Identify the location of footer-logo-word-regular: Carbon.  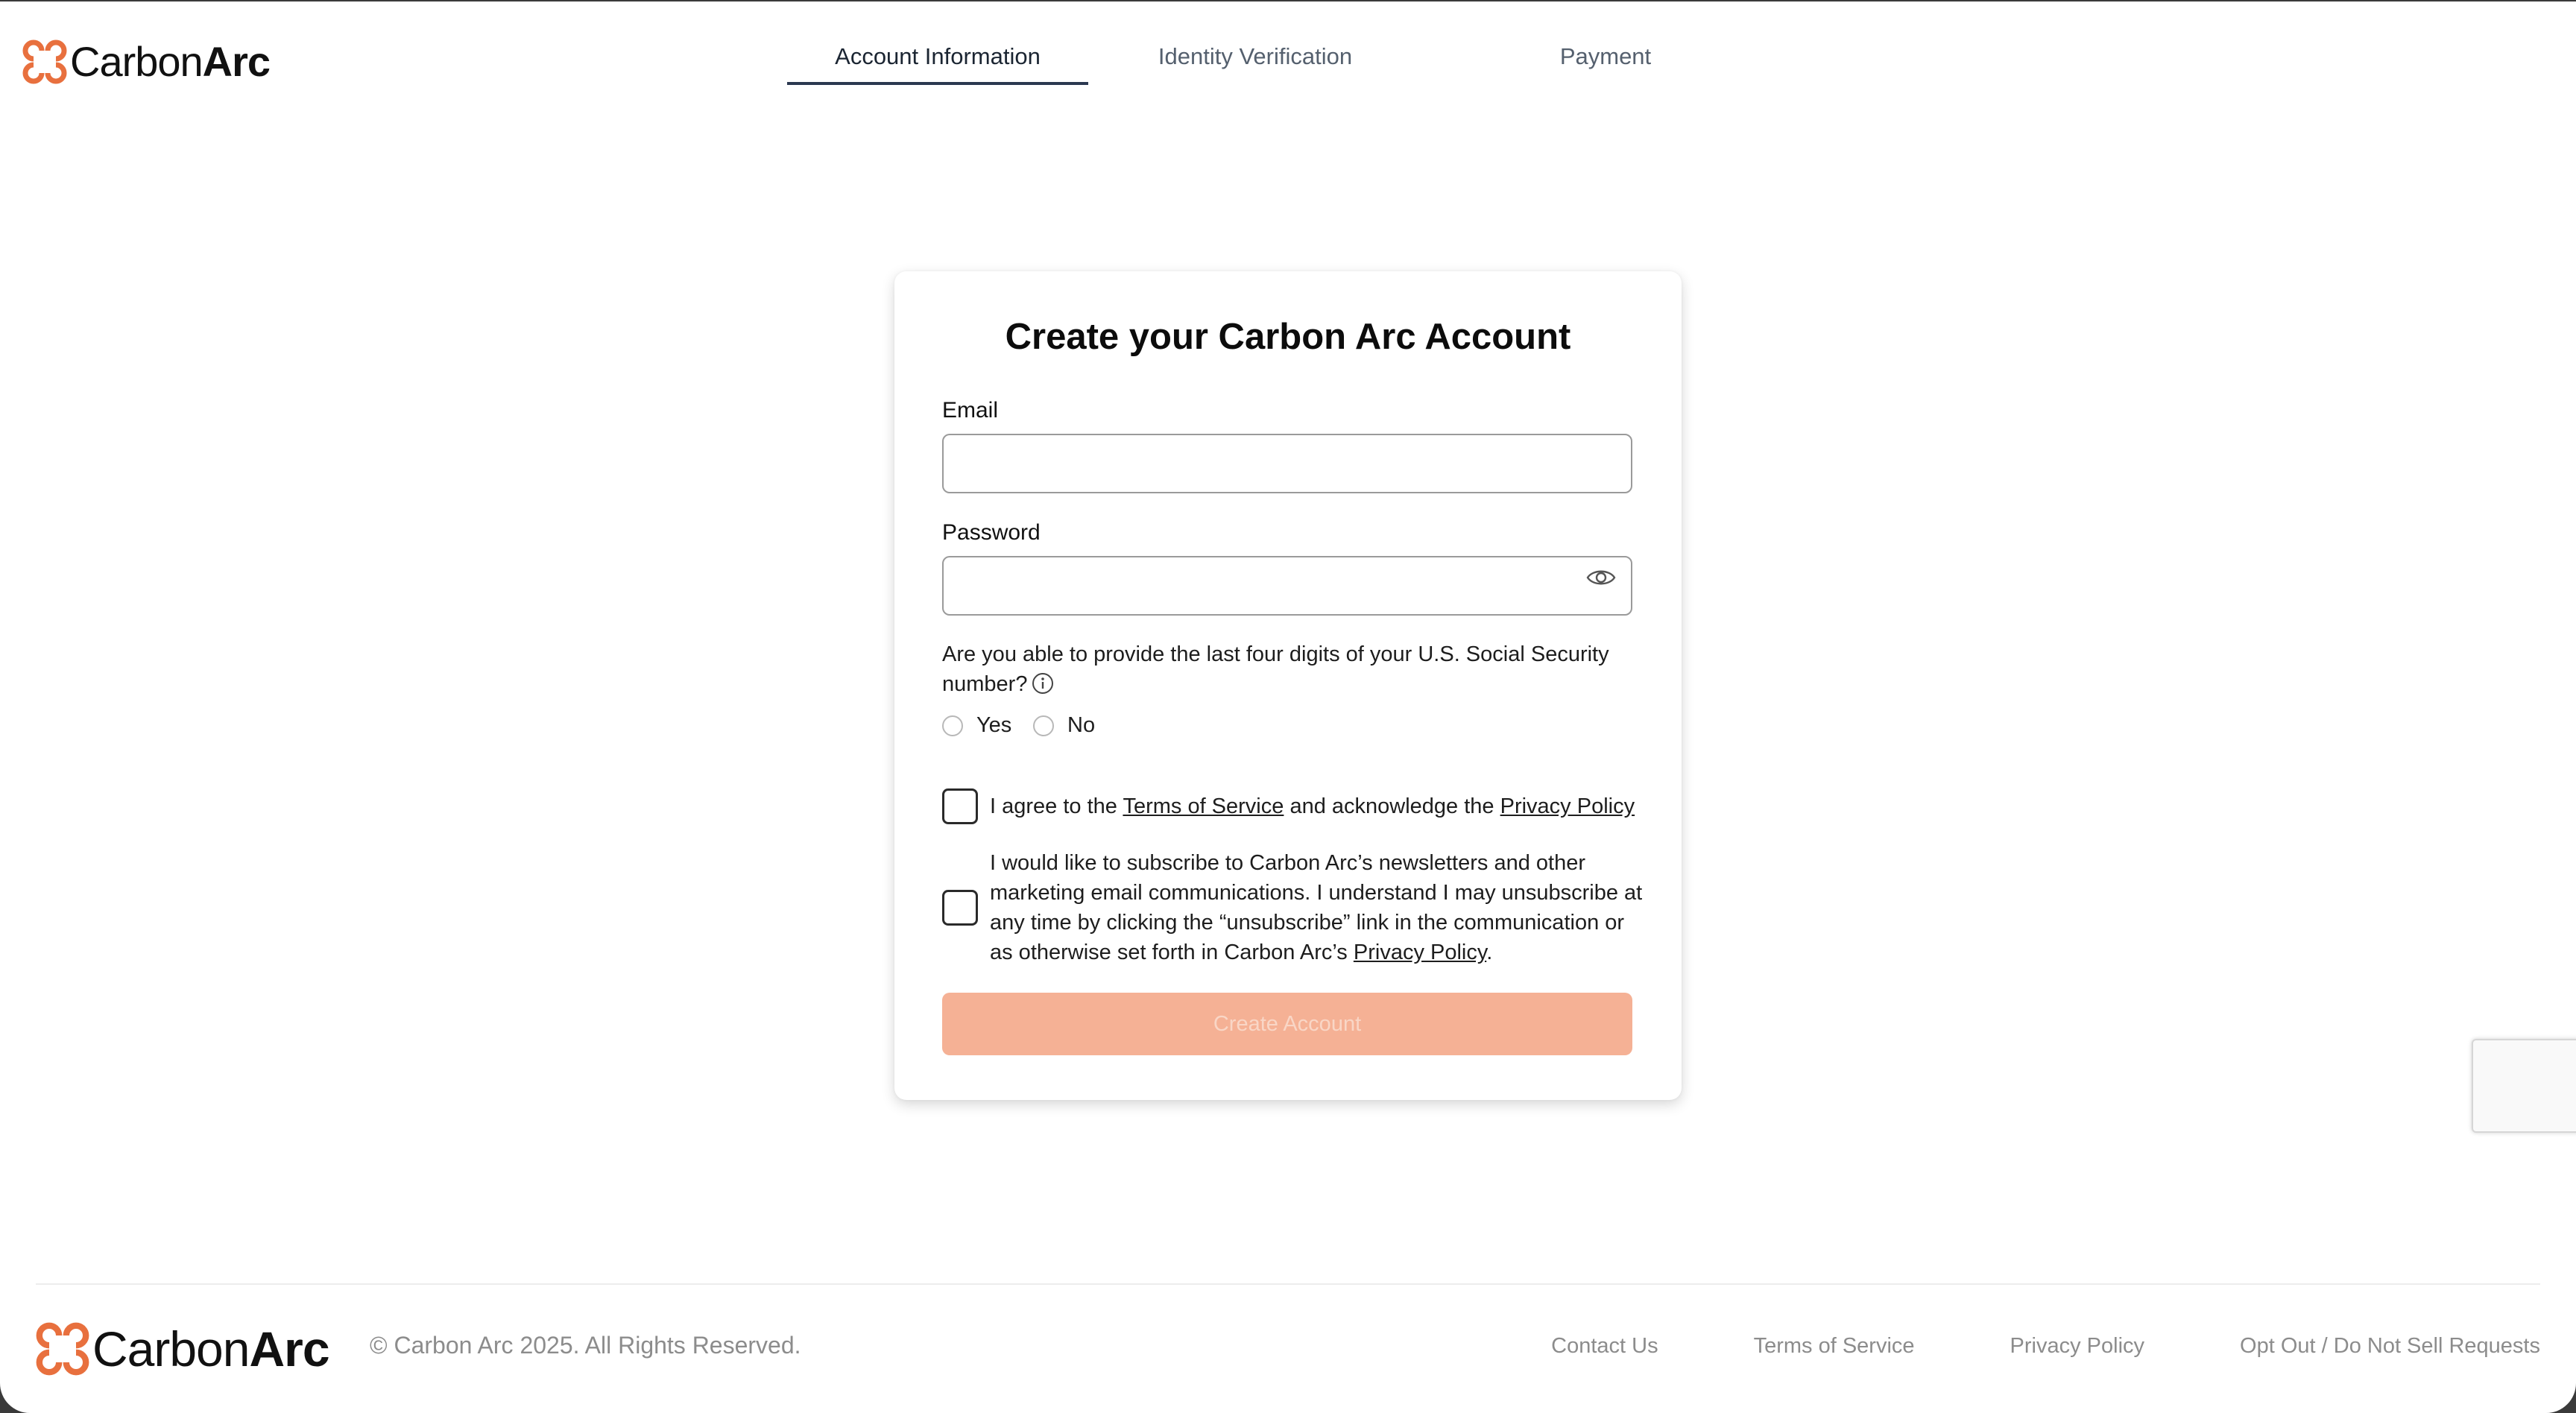
(171, 1348).